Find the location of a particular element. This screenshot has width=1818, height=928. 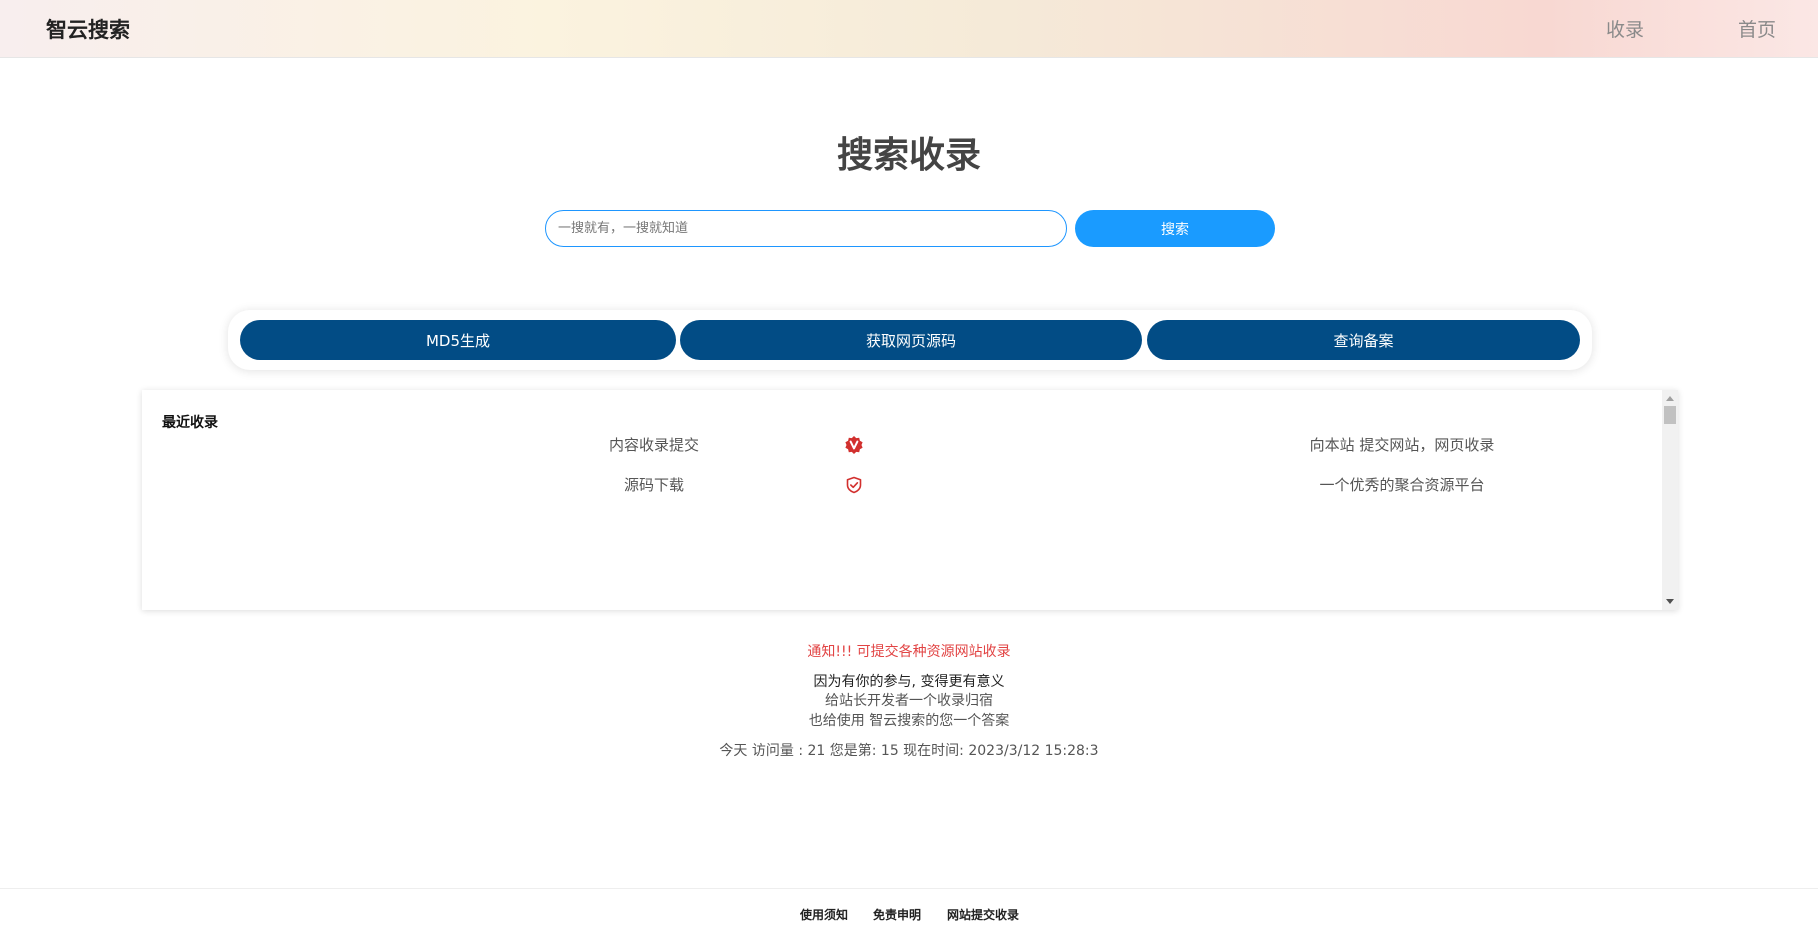

slogan-line-1: 因为有你的参与, 变得更有意义 is located at coordinates (909, 682).